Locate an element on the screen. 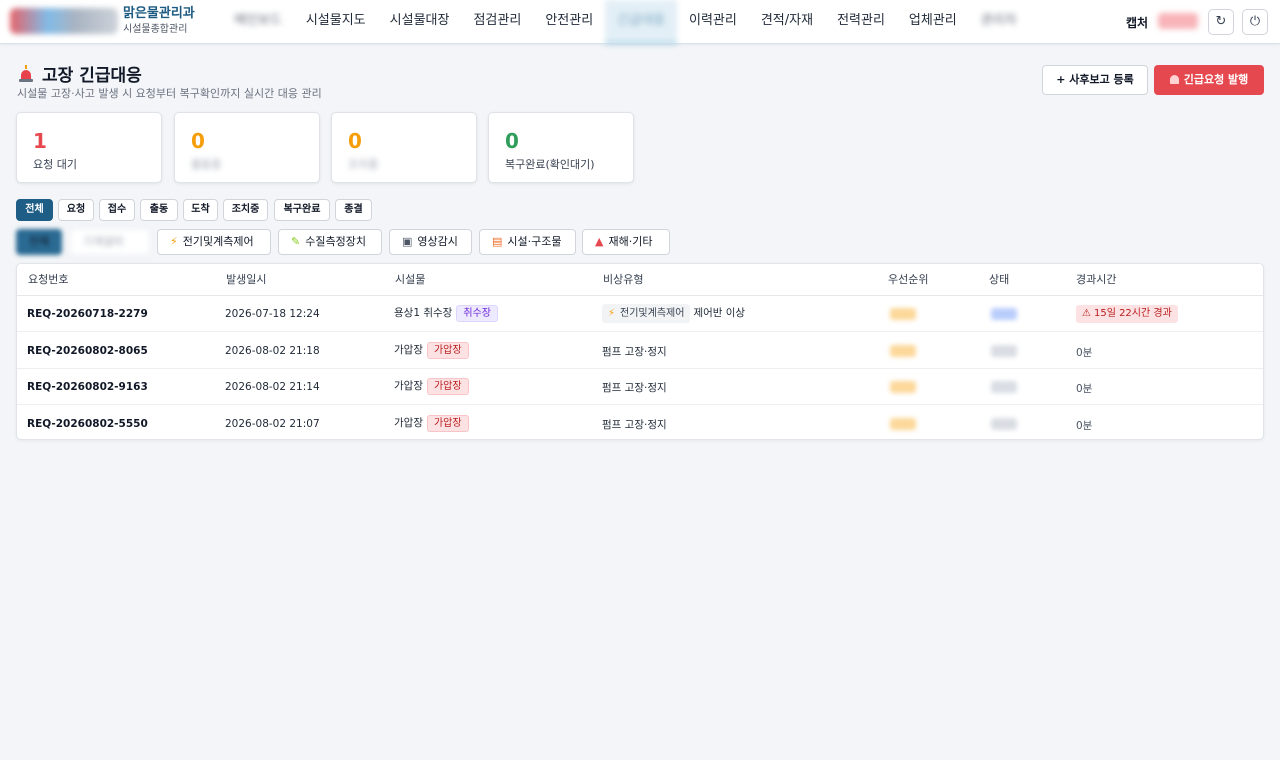 The image size is (1280, 760). disaster-icon: ▲ is located at coordinates (599, 241).